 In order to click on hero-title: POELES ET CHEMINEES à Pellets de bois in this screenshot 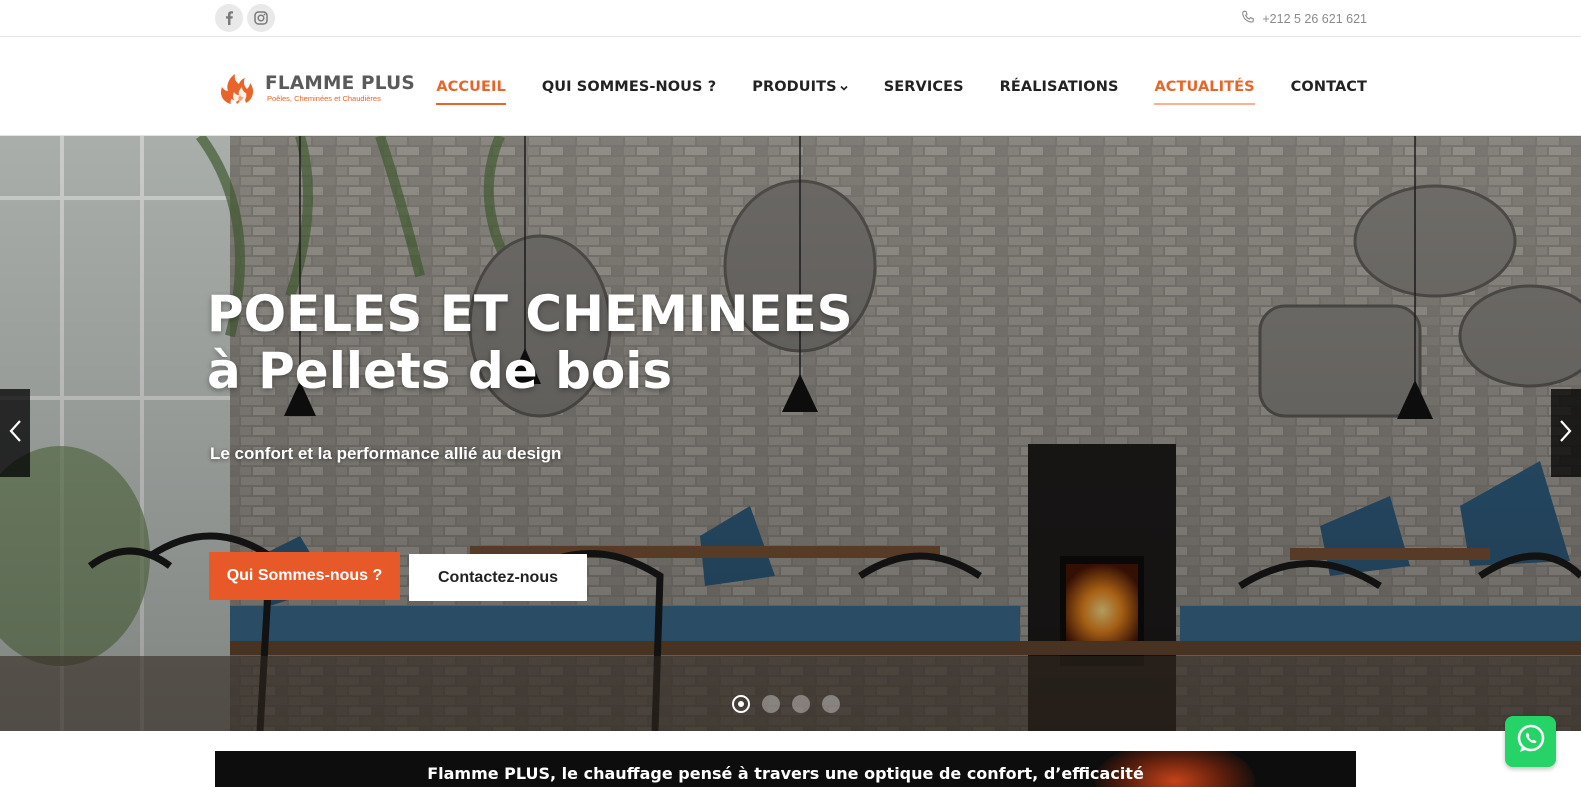, I will do `click(530, 343)`.